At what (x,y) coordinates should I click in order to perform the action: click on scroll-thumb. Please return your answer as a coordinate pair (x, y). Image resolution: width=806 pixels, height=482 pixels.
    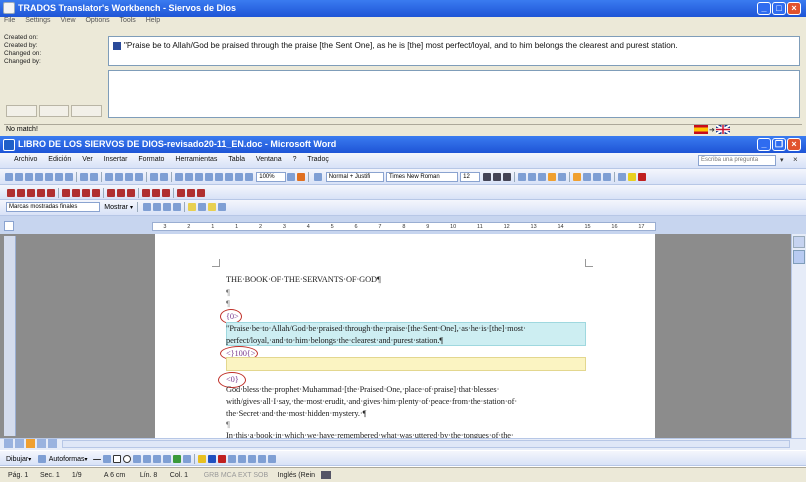
    Looking at the image, I should click on (799, 257).